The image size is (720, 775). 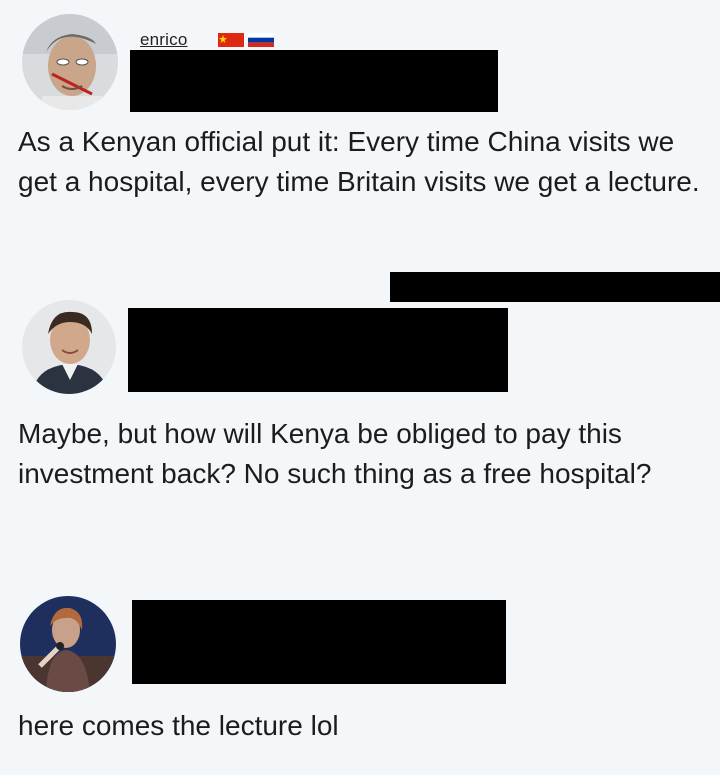 I want to click on avatar-enrico, so click(x=70, y=62).